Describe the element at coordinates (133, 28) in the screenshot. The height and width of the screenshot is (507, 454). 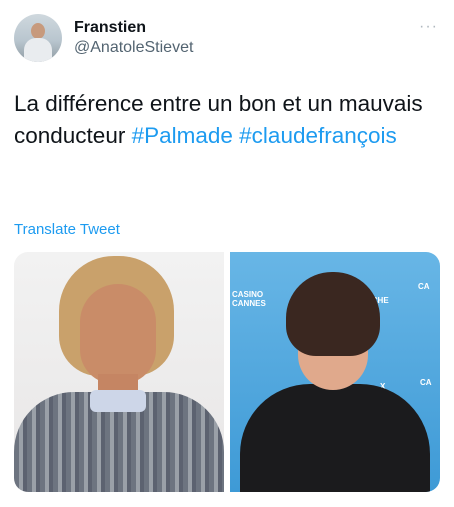
I see `author-display-name: Franstien` at that location.